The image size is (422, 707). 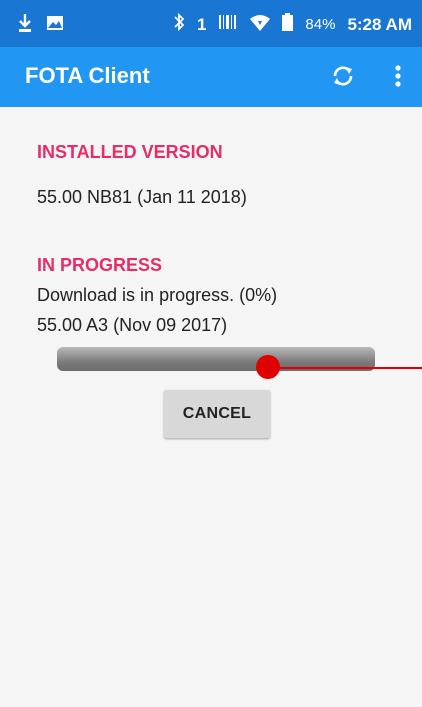 I want to click on installed-version-heading: INSTALLED VERSION, so click(x=130, y=152).